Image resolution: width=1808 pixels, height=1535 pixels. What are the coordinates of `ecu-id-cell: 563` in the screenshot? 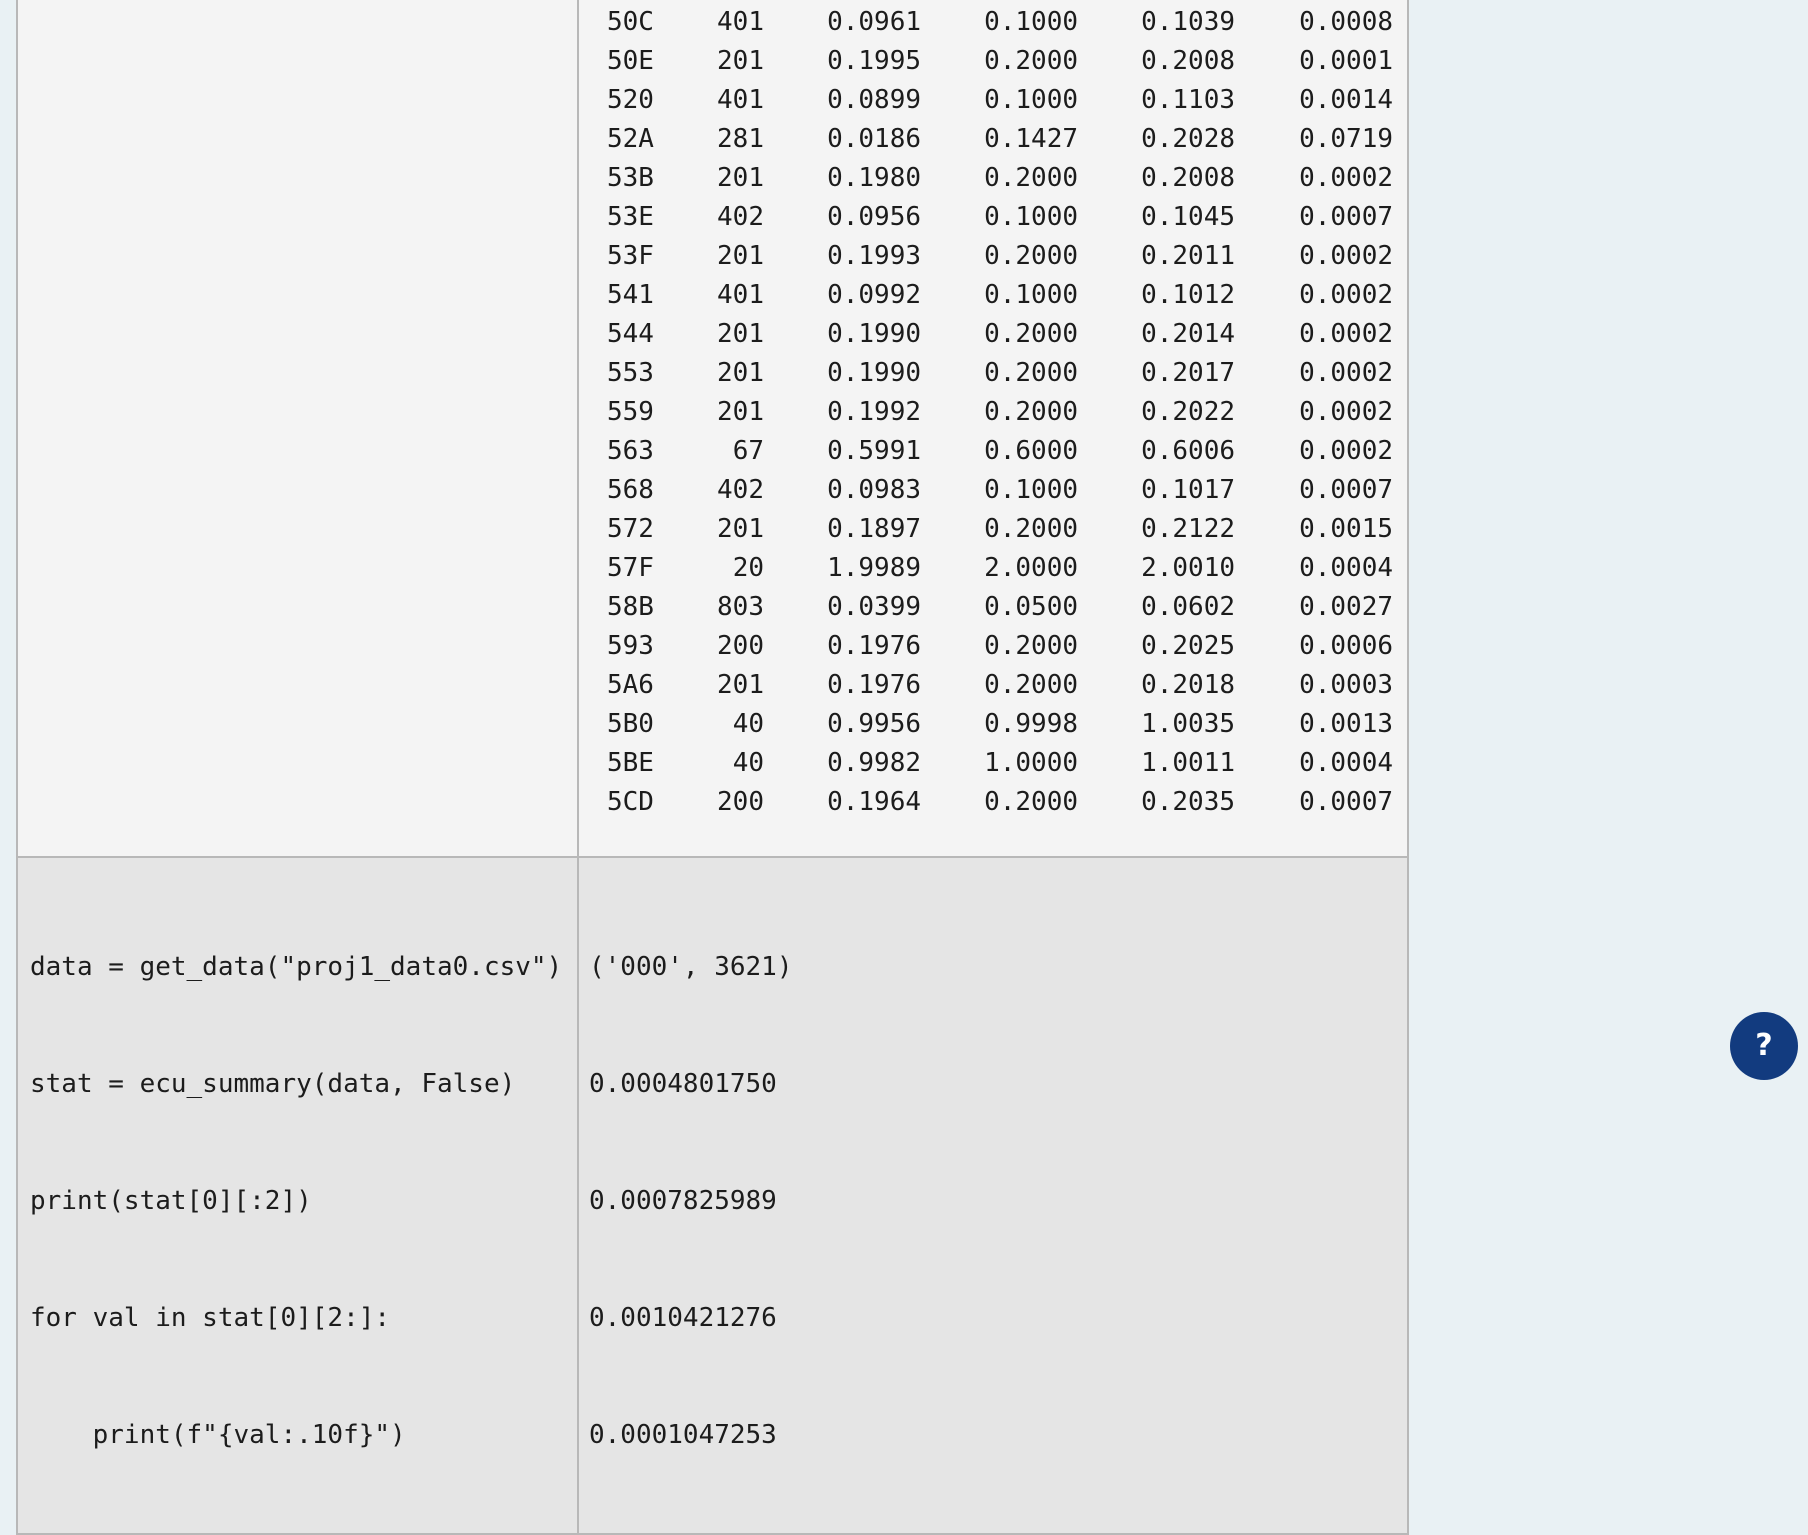 It's located at (630, 451).